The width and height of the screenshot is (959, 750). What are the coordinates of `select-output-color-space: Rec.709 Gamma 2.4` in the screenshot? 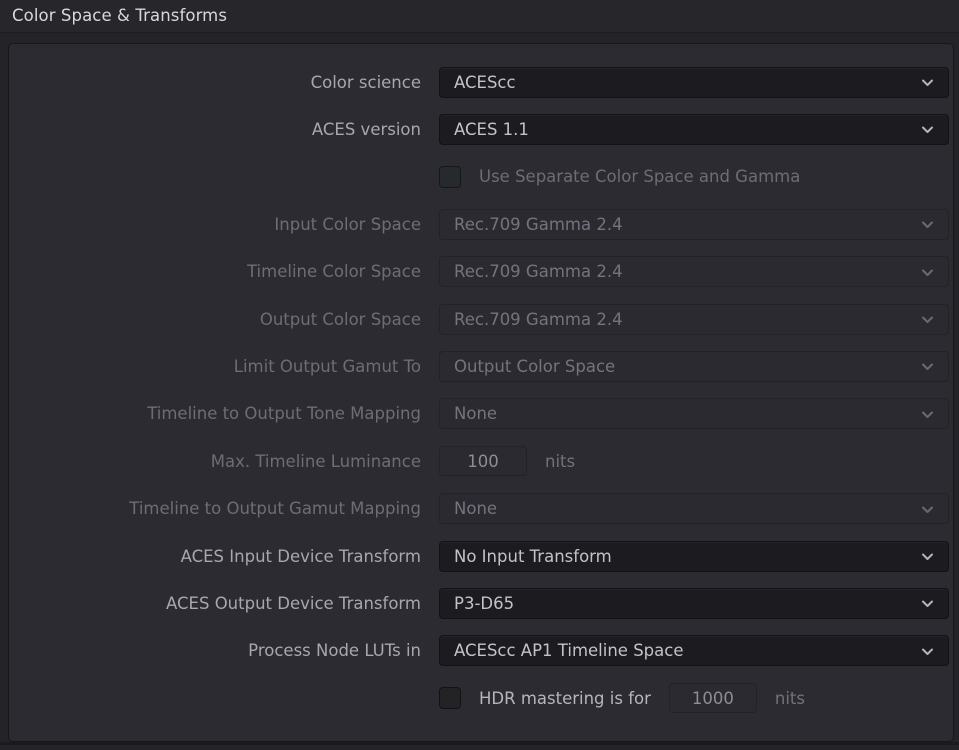 It's located at (694, 319).